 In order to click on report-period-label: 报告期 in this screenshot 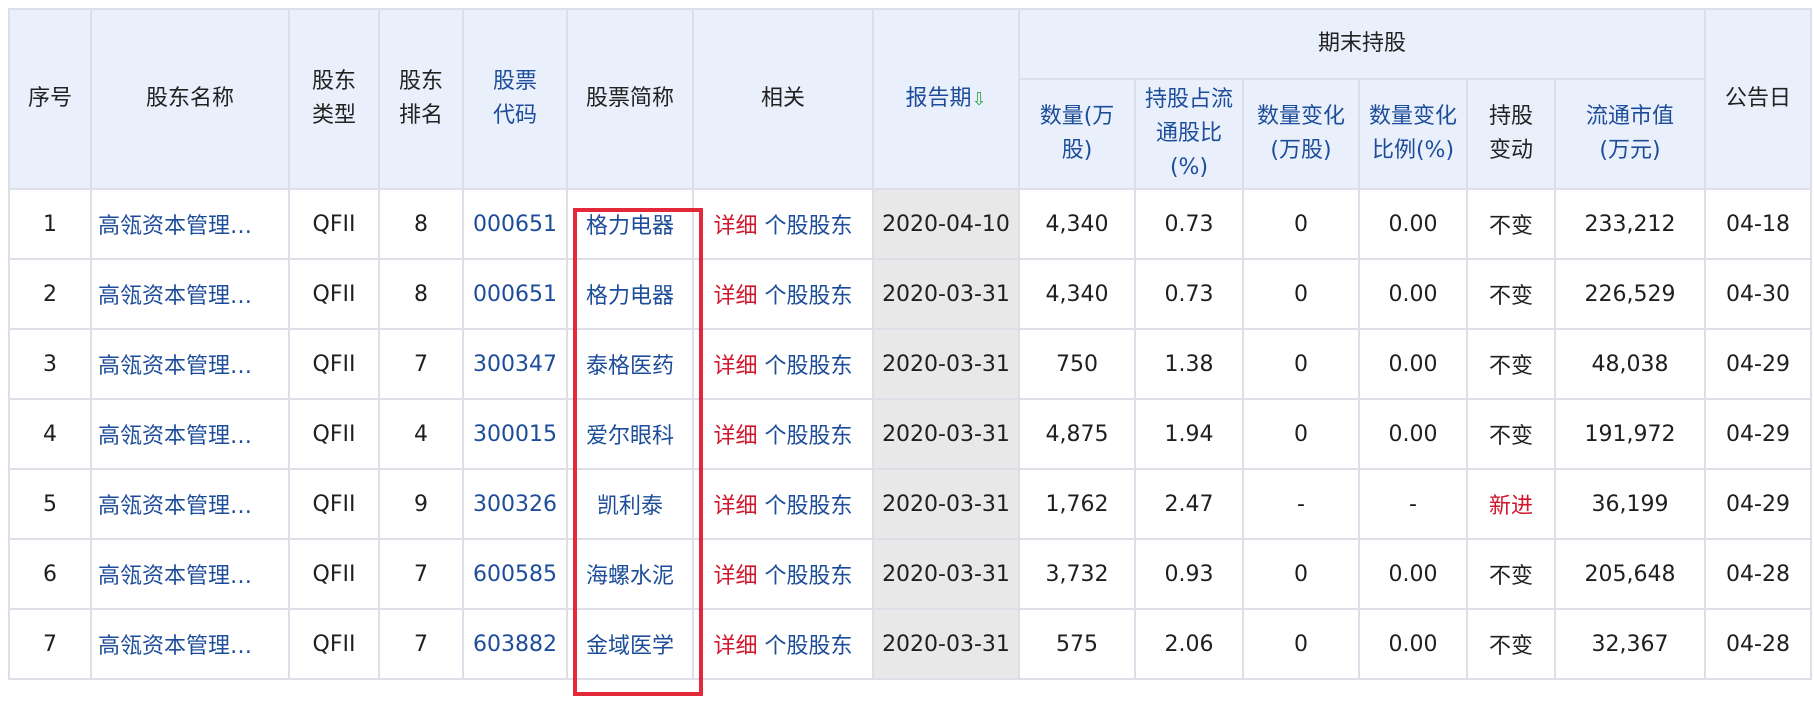, I will do `click(938, 98)`.